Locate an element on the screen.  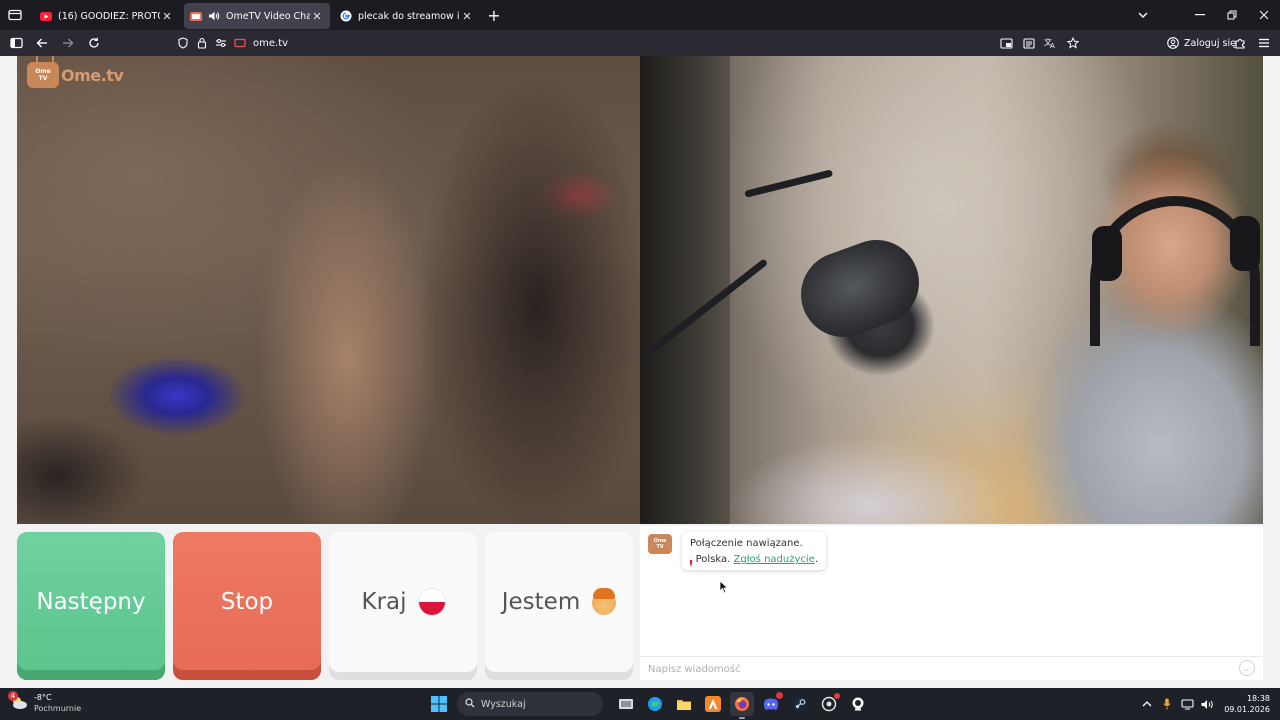
back-button is located at coordinates (42, 43).